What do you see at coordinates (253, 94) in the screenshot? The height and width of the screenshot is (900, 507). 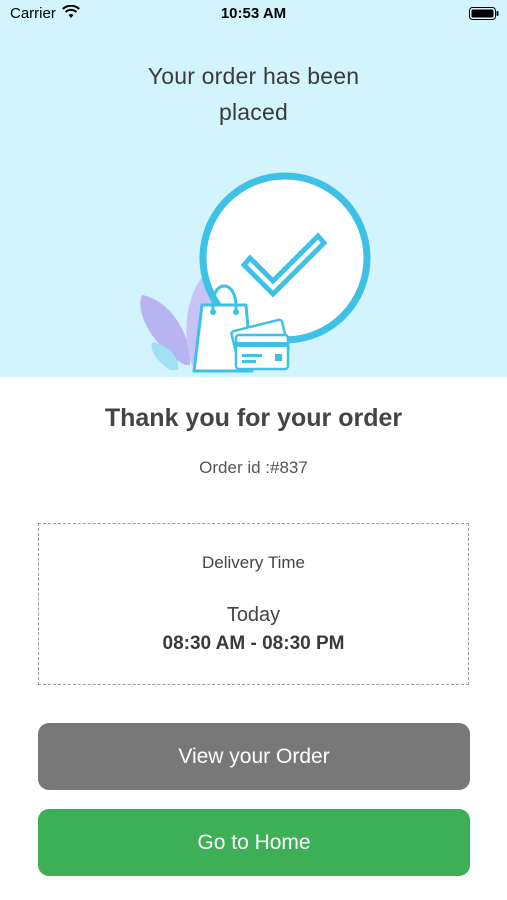 I see `hero-title: Your order has been placed` at bounding box center [253, 94].